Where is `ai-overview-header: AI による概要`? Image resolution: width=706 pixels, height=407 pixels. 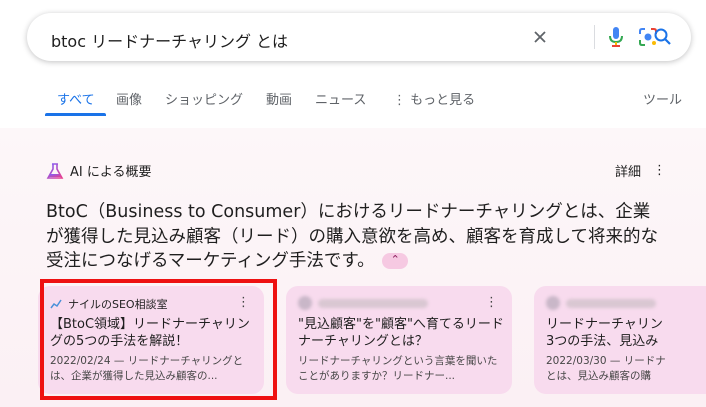
ai-overview-header: AI による概要 is located at coordinates (98, 170).